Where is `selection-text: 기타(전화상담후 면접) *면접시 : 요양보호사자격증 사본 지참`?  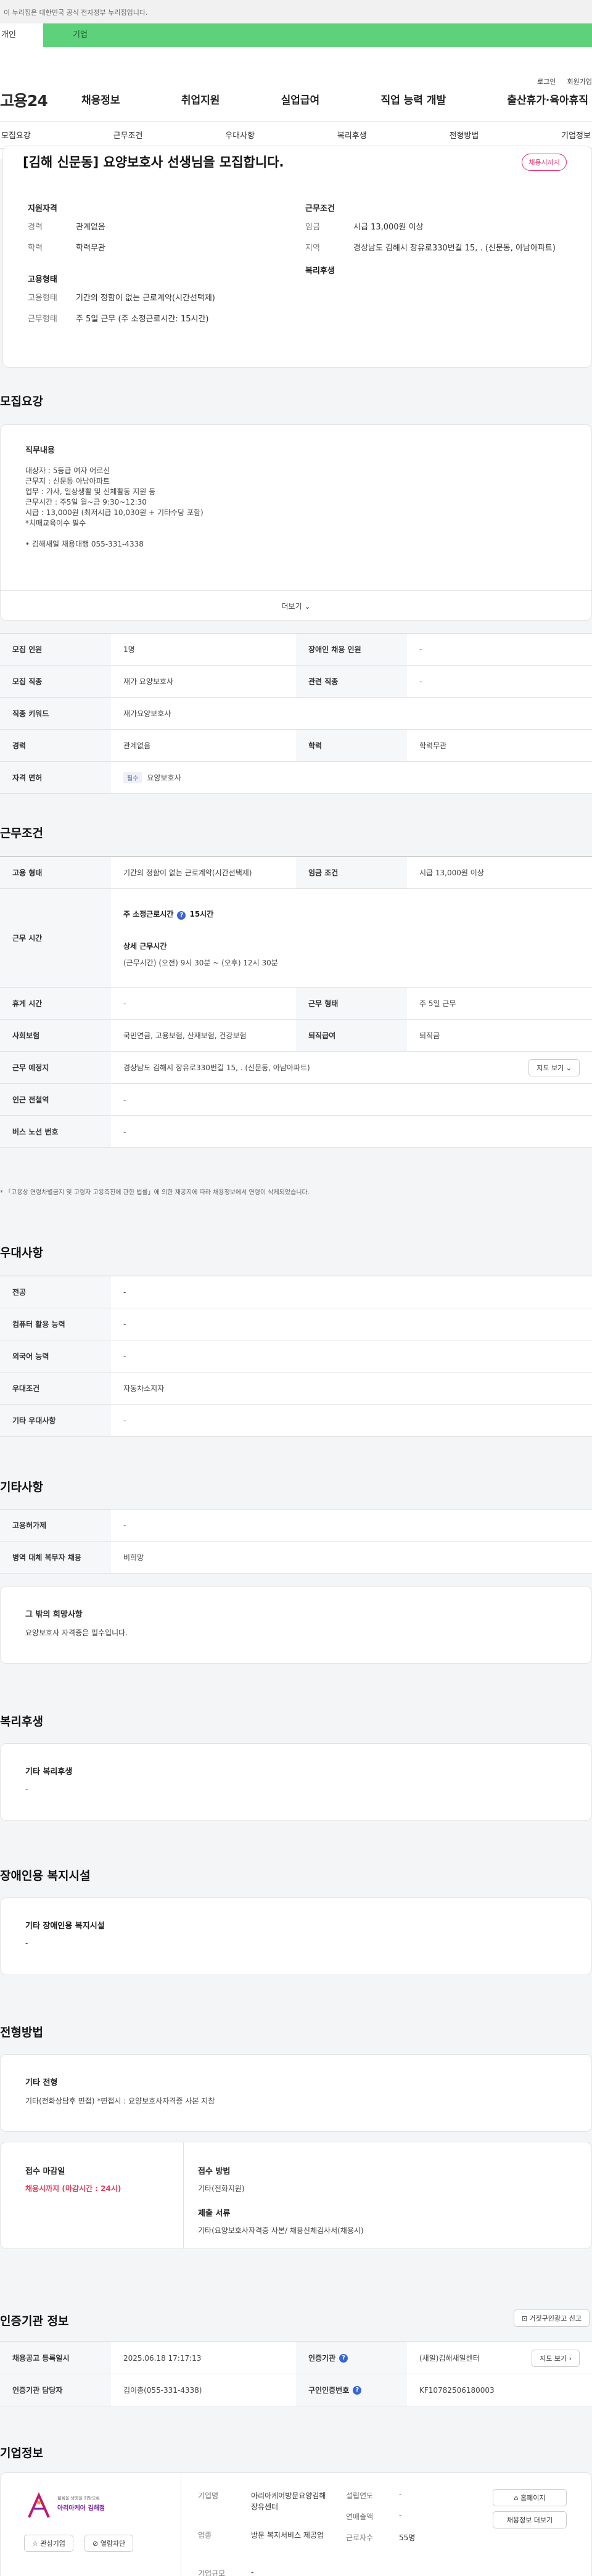 selection-text: 기타(전화상담후 면접) *면접시 : 요양보호사자격증 사본 지참 is located at coordinates (120, 2101).